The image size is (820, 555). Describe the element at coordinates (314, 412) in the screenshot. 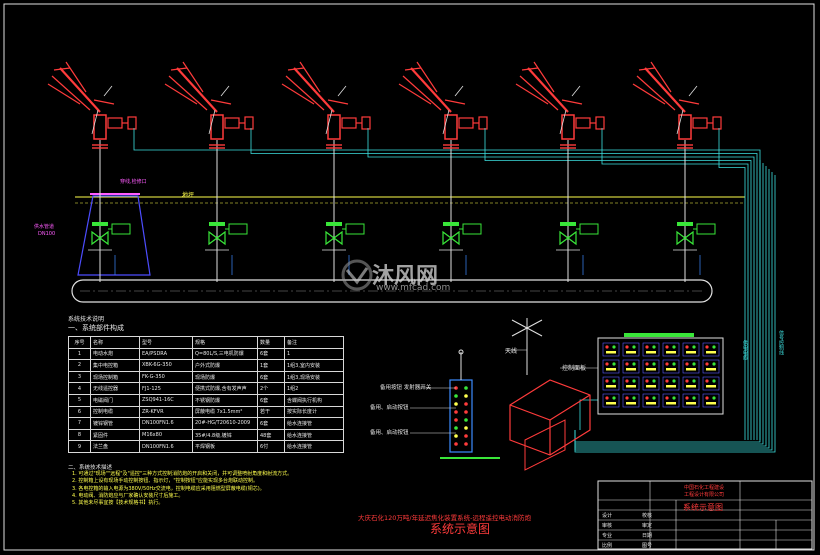

I see `table-cell: 按实际长度计` at that location.